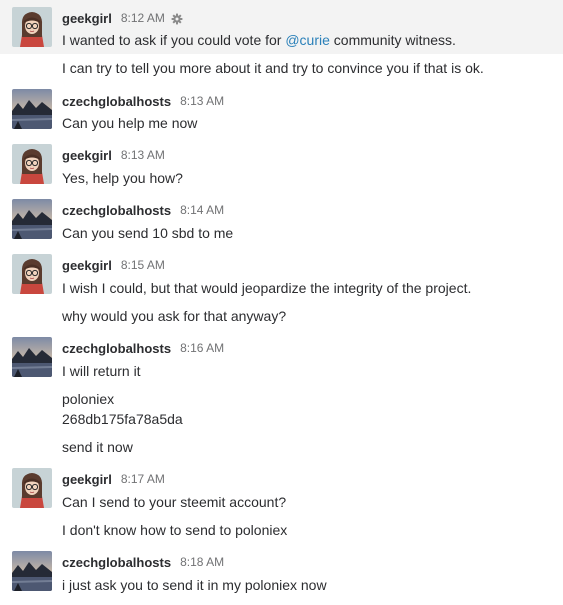 This screenshot has height=605, width=563. I want to click on message-header: geekgirl 8:17 AM, so click(113, 479).